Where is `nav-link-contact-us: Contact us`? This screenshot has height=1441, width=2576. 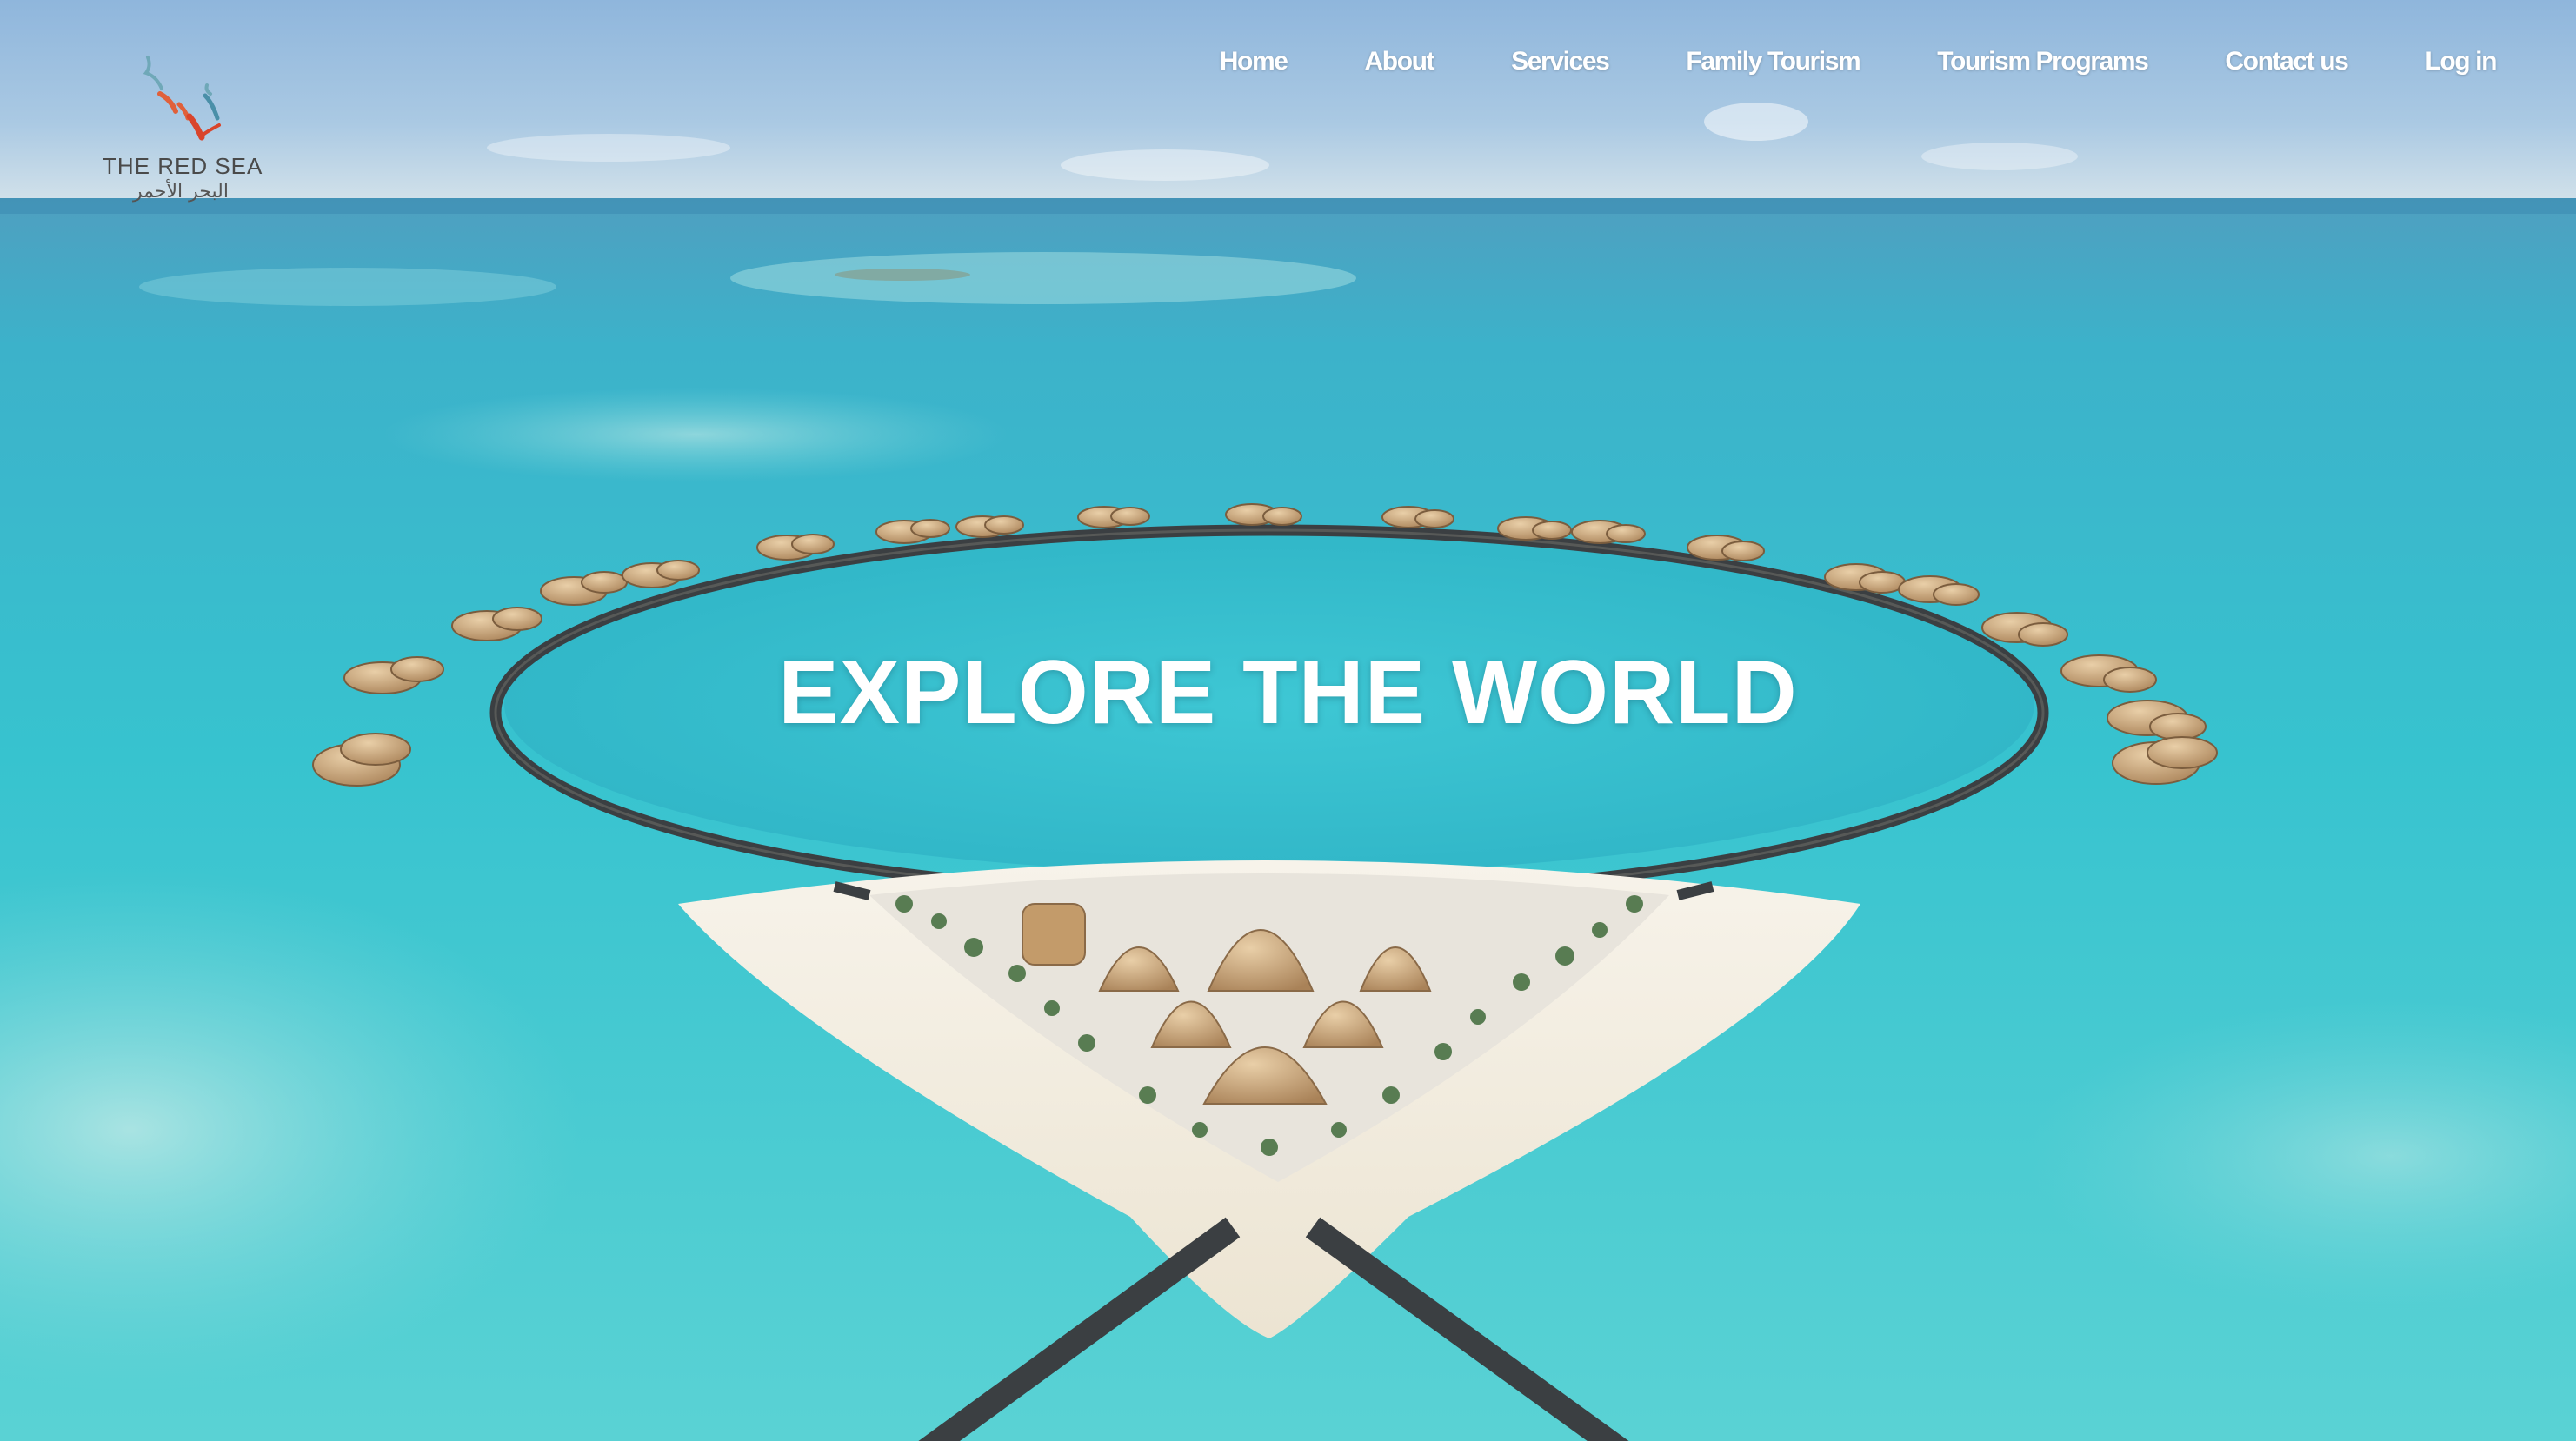
nav-link-contact-us: Contact us is located at coordinates (2286, 61).